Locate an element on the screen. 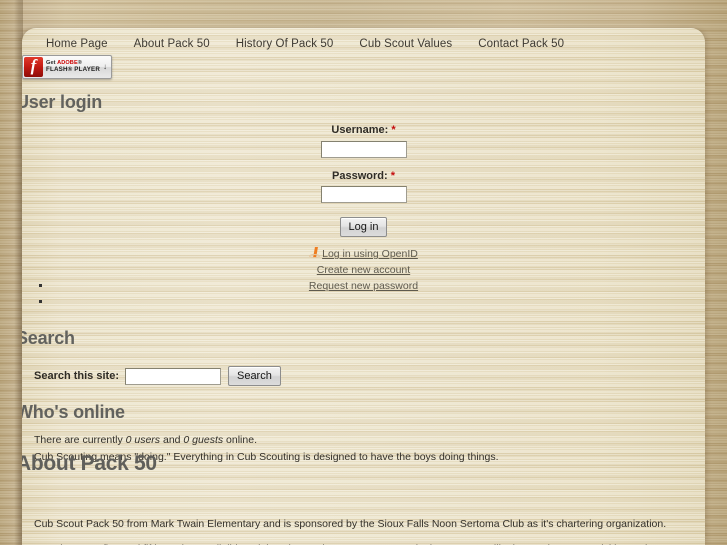 The height and width of the screenshot is (545, 727). username-label: Username: * is located at coordinates (363, 130).